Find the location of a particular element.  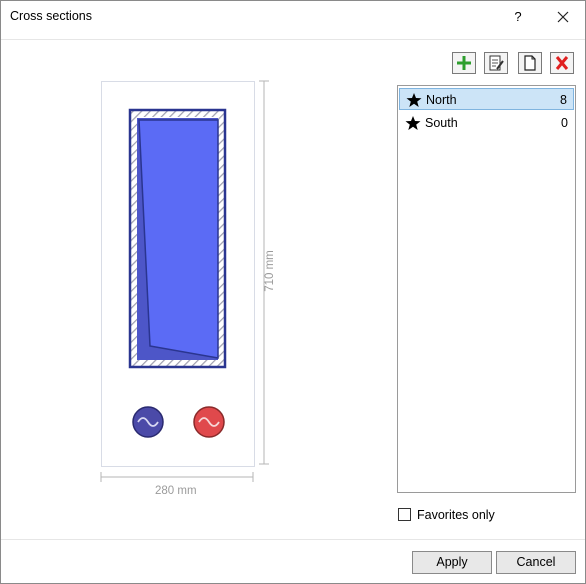

edit-section-button is located at coordinates (496, 63).